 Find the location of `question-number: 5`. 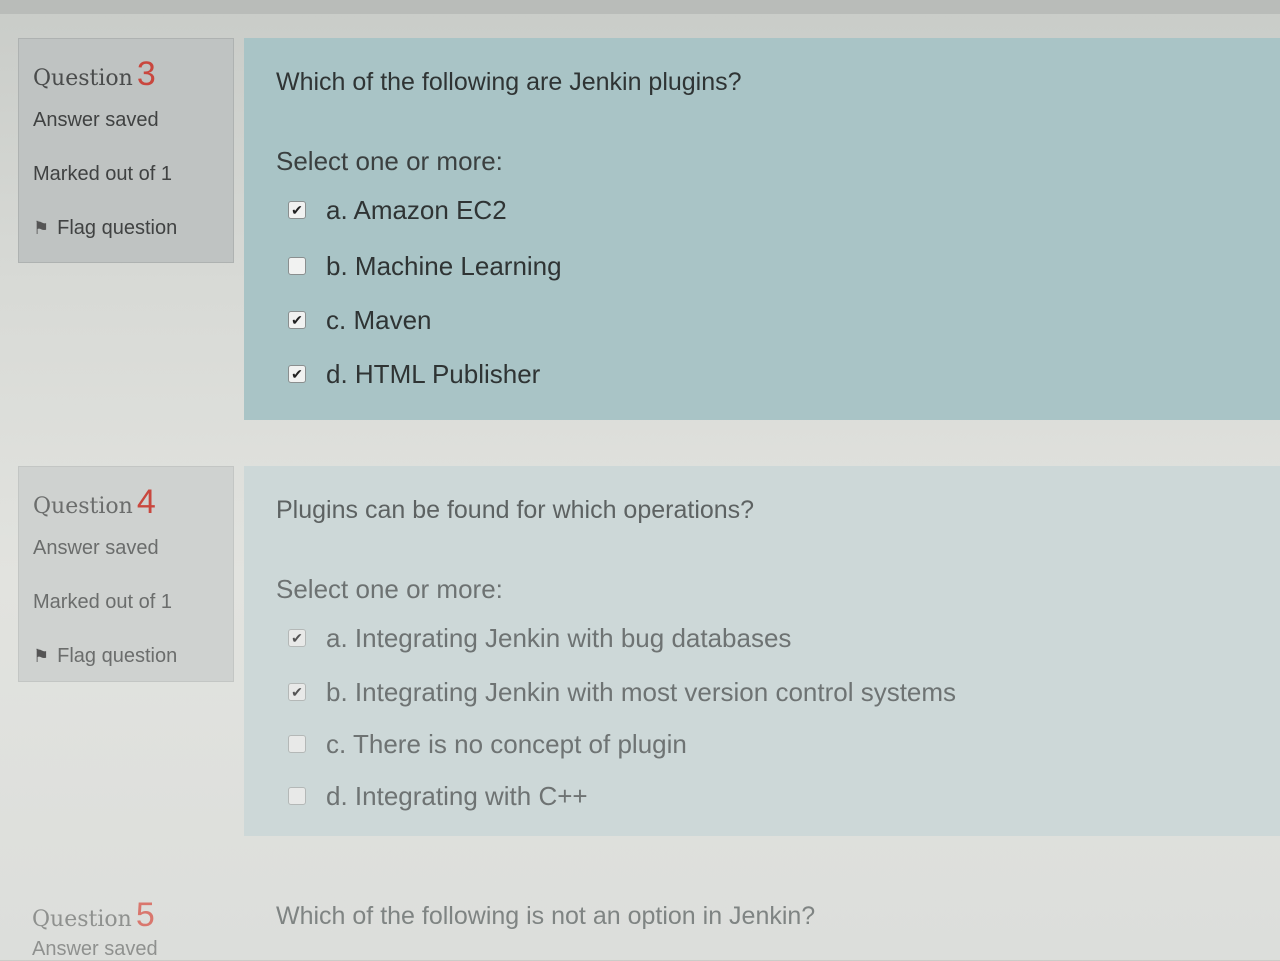

question-number: 5 is located at coordinates (145, 915).